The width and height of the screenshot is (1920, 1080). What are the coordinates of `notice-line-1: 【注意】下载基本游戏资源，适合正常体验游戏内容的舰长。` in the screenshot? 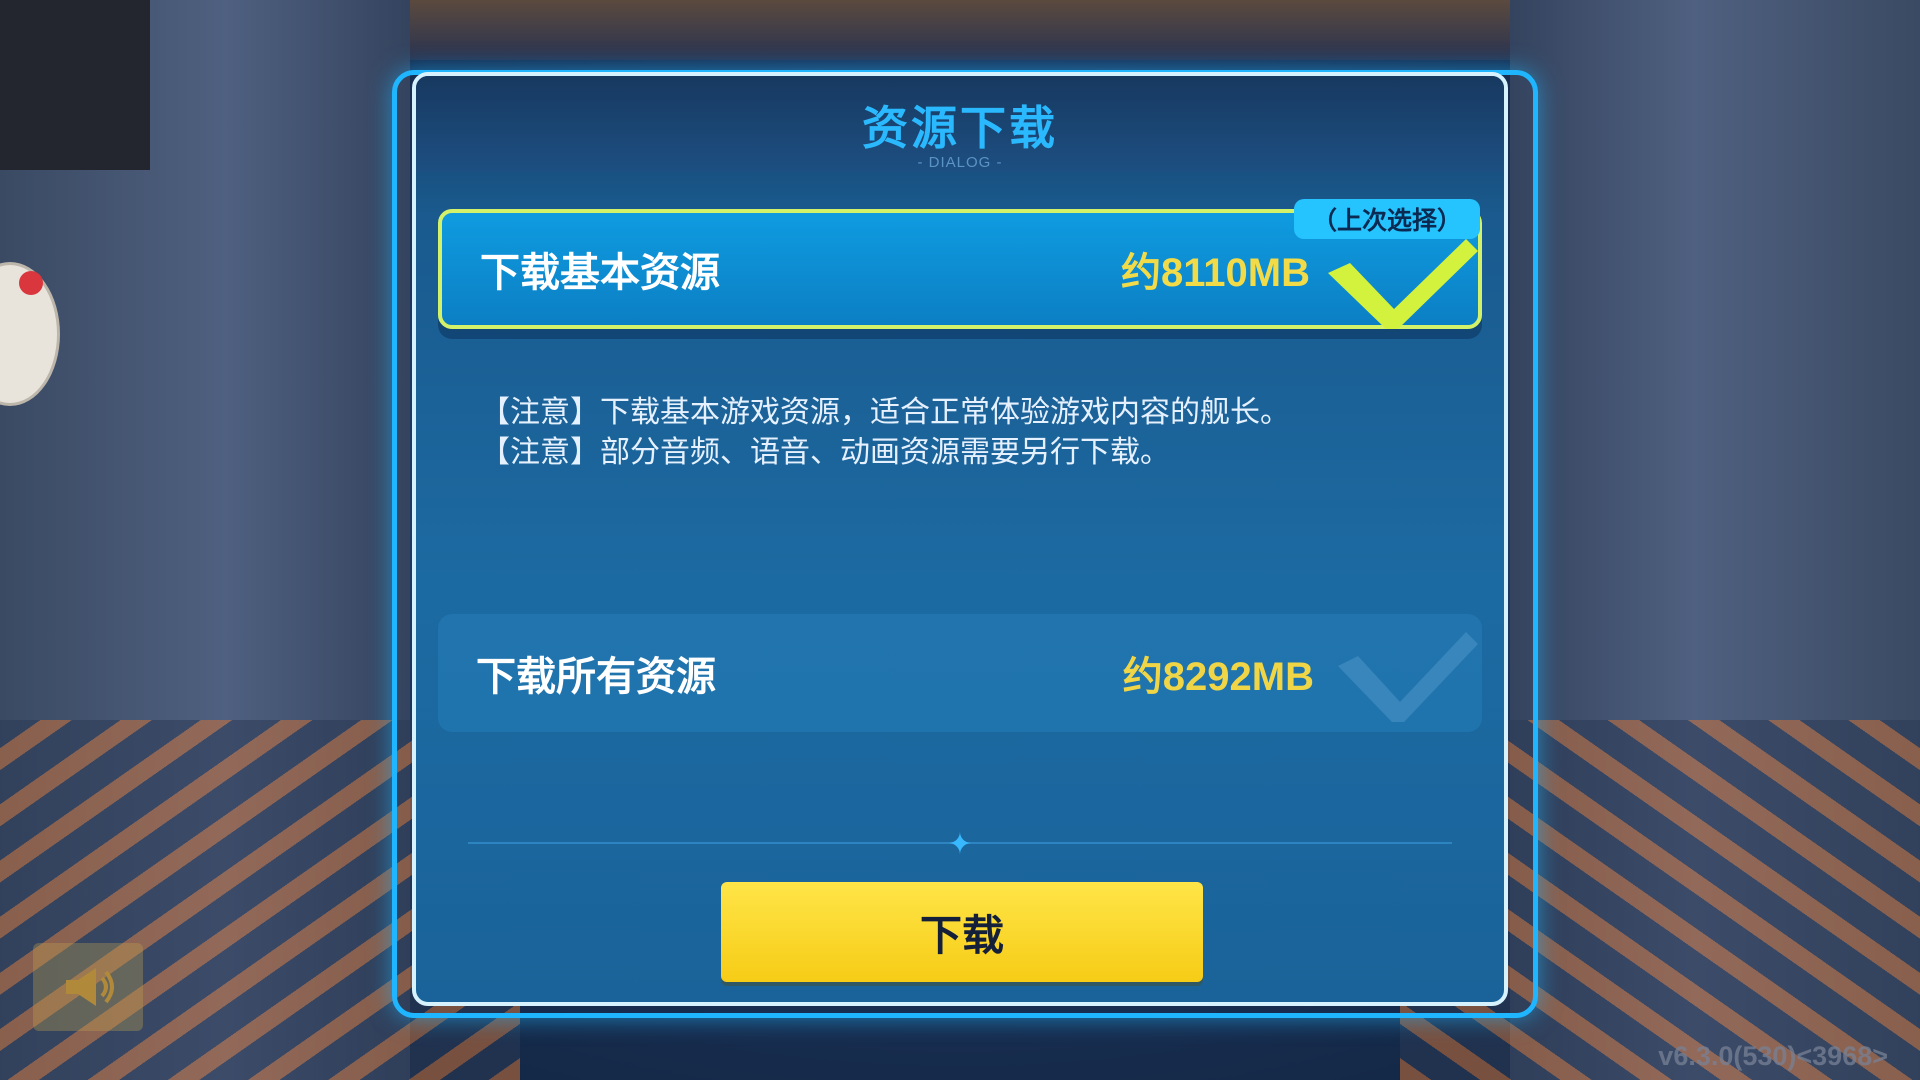 It's located at (885, 412).